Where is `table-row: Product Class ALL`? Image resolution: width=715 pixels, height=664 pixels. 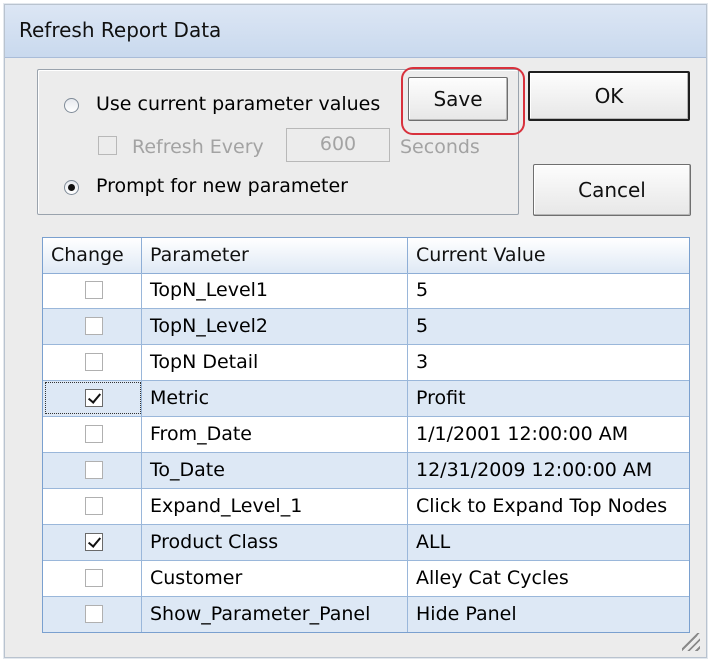
table-row: Product Class ALL is located at coordinates (366, 543).